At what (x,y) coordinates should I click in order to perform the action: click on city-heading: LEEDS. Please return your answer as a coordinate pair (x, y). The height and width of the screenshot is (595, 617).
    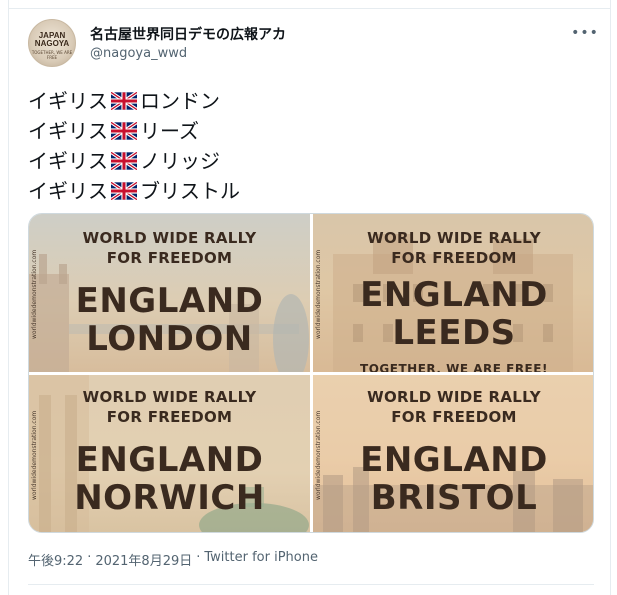
    Looking at the image, I should click on (454, 333).